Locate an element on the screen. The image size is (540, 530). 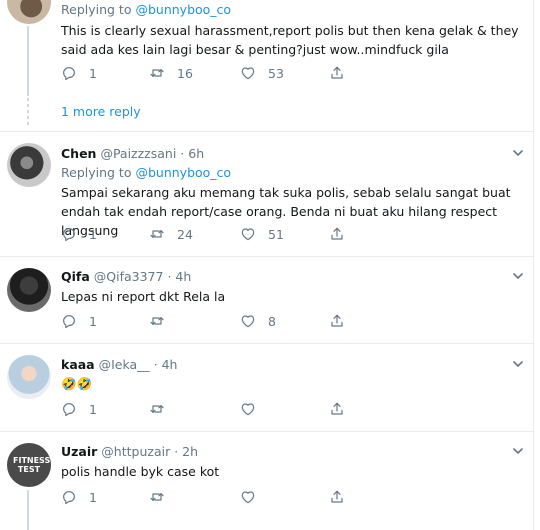
user-handle: @Qifa3377 is located at coordinates (129, 276).